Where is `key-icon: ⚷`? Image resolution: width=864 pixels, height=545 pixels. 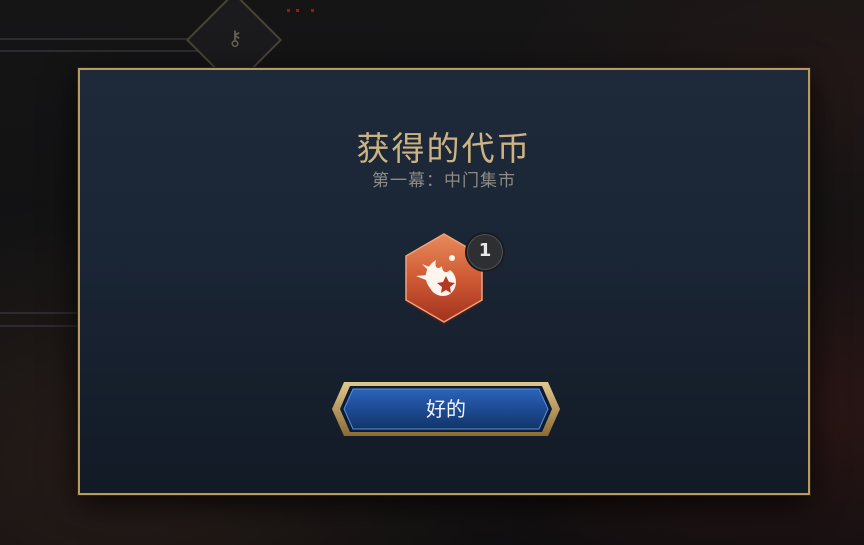 key-icon: ⚷ is located at coordinates (235, 38).